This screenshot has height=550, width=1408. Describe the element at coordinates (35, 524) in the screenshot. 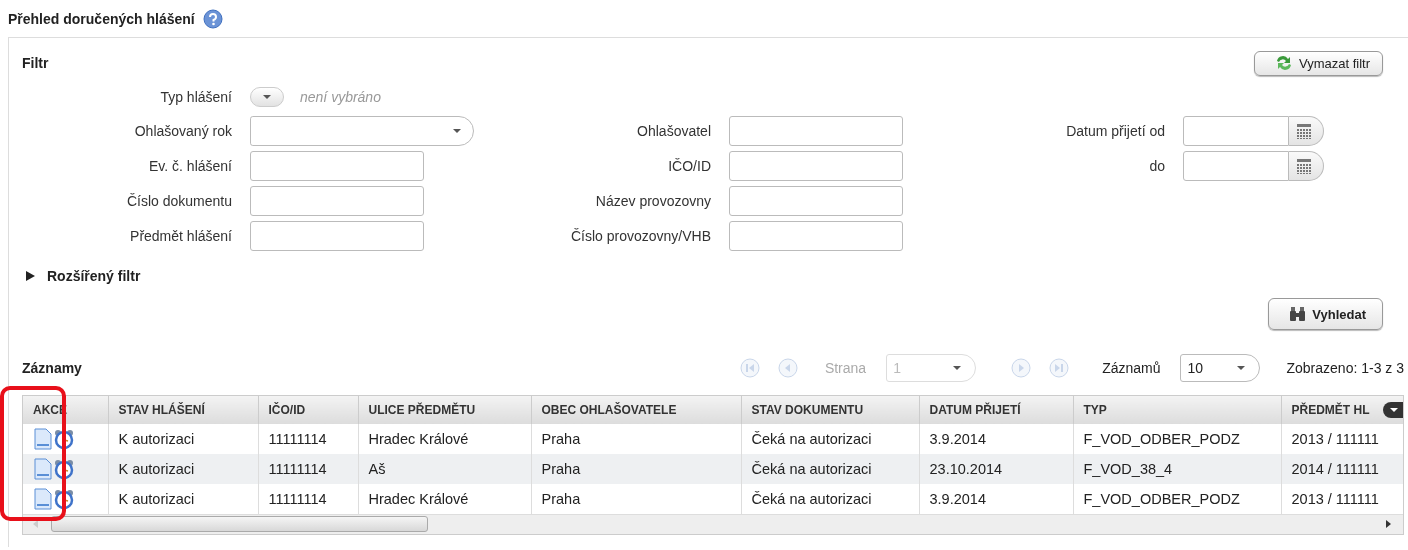

I see `scroll-left-icon` at that location.